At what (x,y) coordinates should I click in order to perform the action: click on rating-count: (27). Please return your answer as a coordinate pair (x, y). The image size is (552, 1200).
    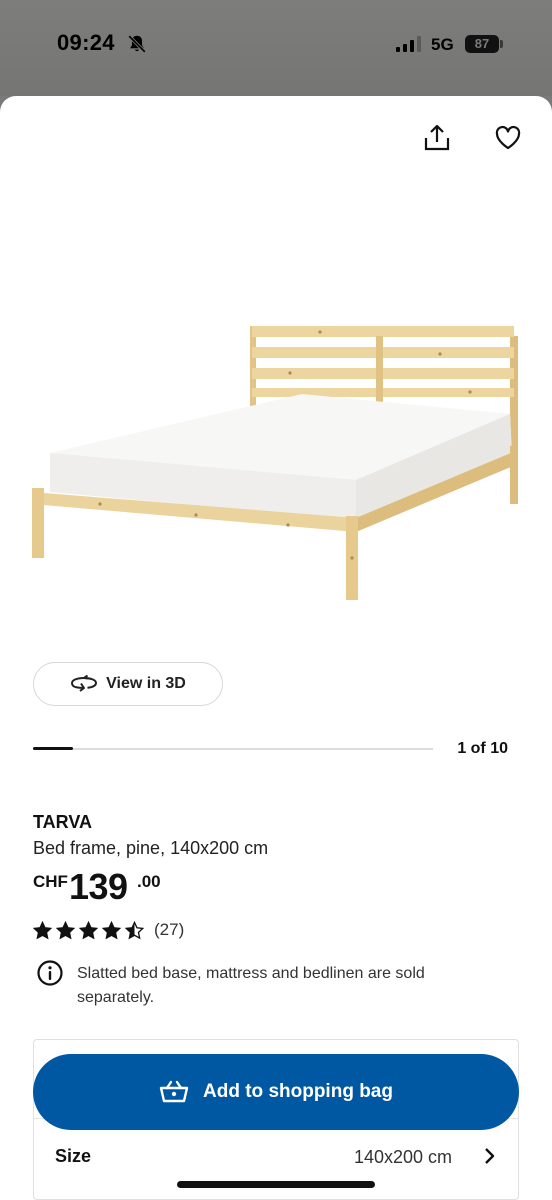
    Looking at the image, I should click on (169, 929).